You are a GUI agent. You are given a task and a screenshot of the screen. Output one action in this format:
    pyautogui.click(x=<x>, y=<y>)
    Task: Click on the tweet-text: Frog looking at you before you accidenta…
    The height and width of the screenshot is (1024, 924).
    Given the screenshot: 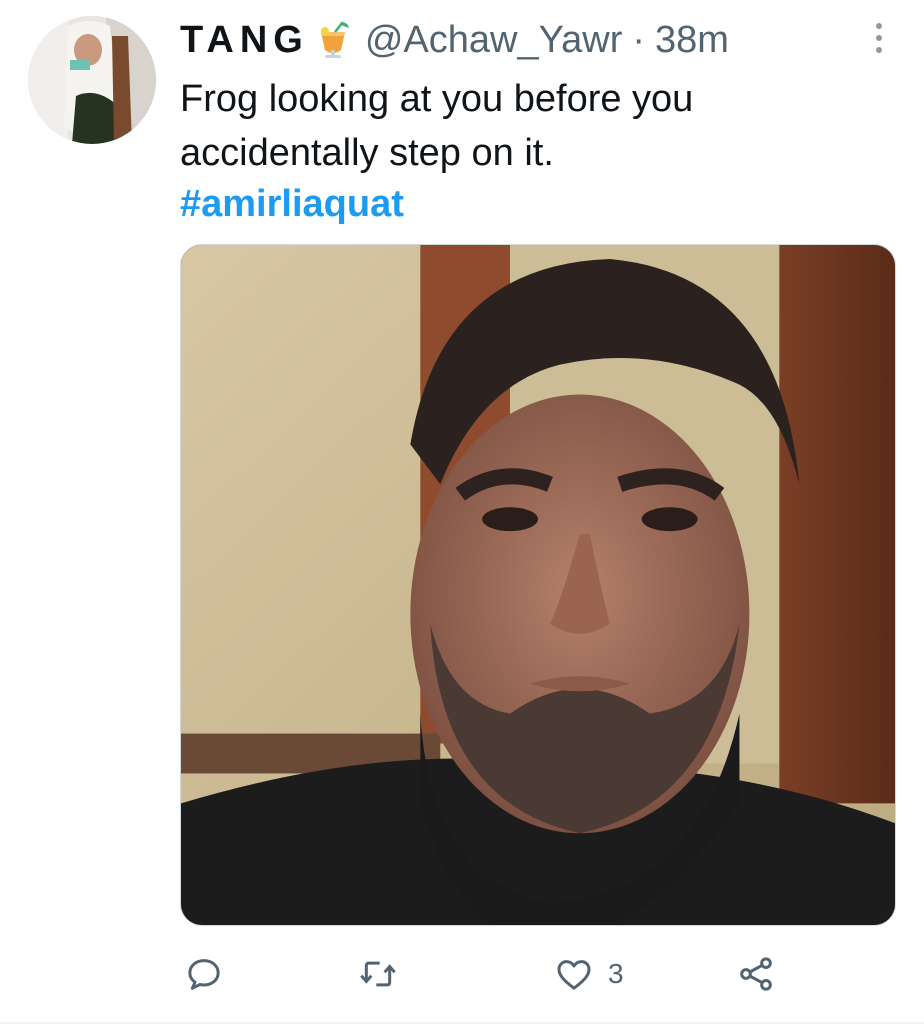 What is the action you would take?
    pyautogui.click(x=437, y=126)
    